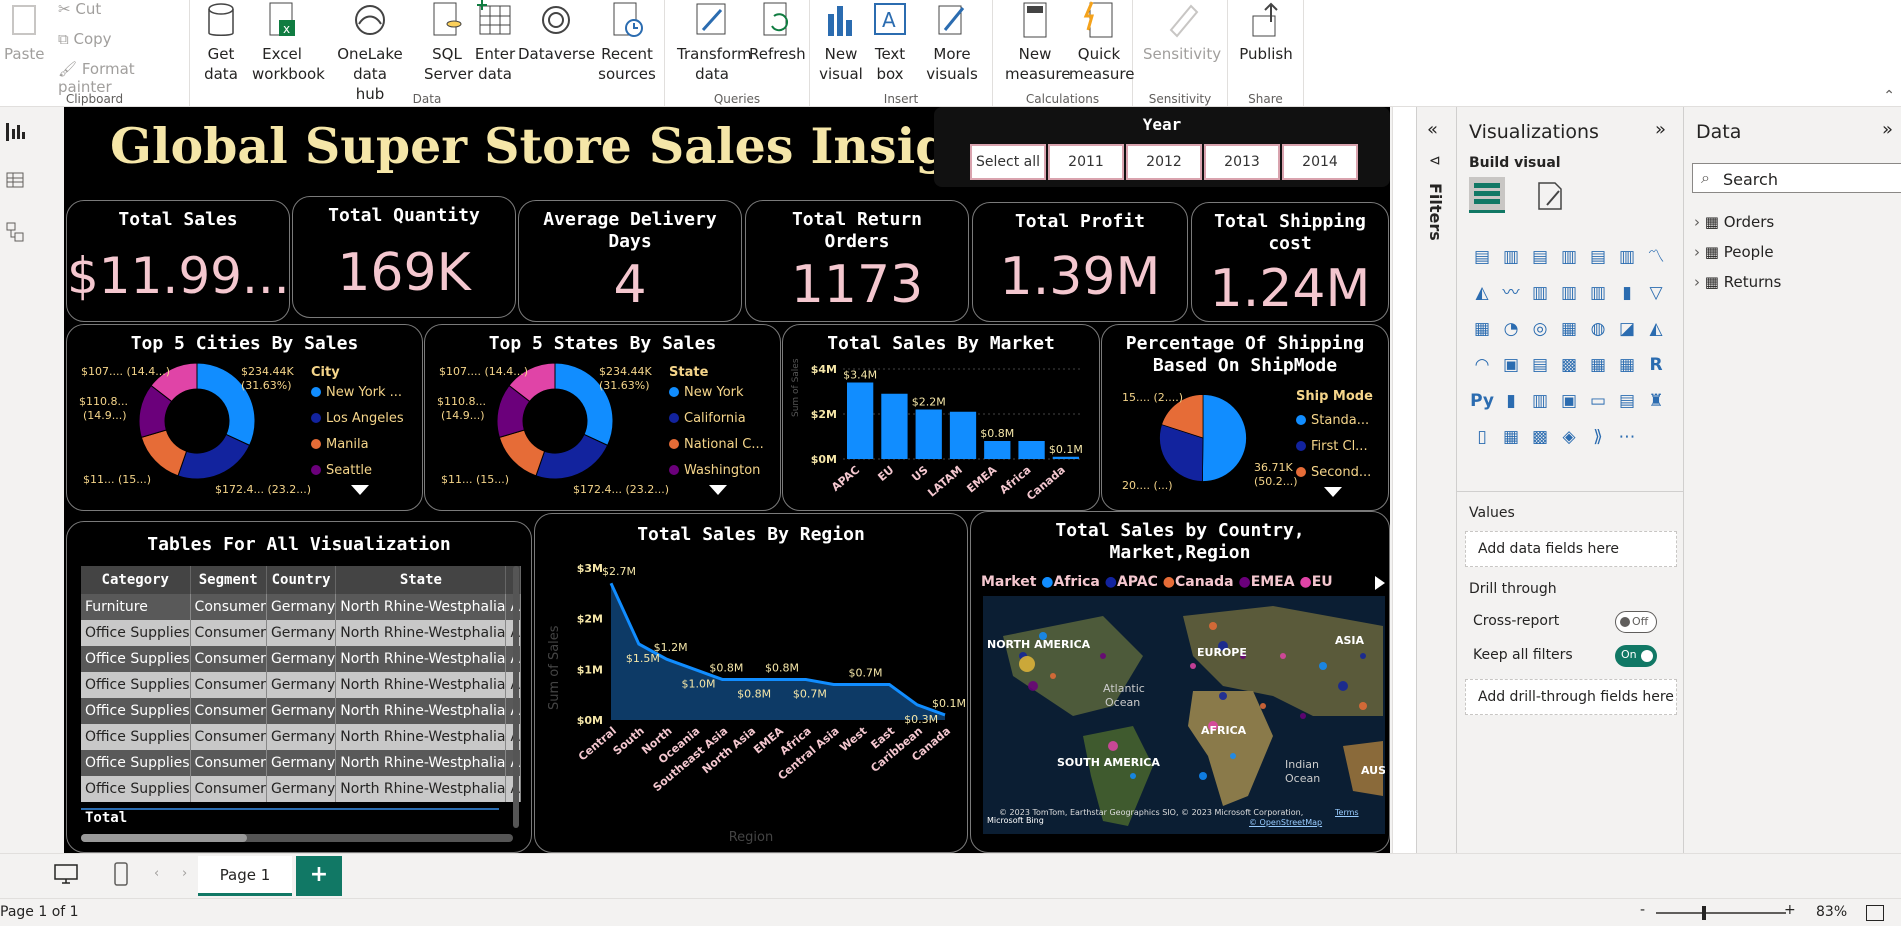 The height and width of the screenshot is (926, 1901). What do you see at coordinates (1315, 582) in the screenshot?
I see `legend-item: ●EU` at bounding box center [1315, 582].